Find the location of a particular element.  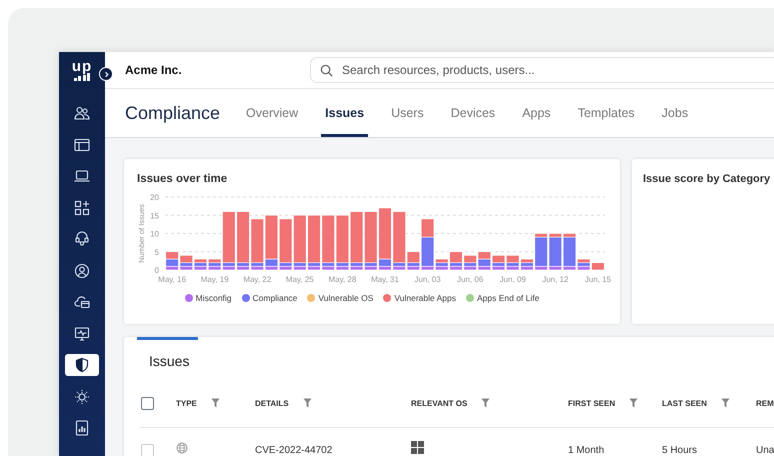

legend-label: Compliance is located at coordinates (275, 298).